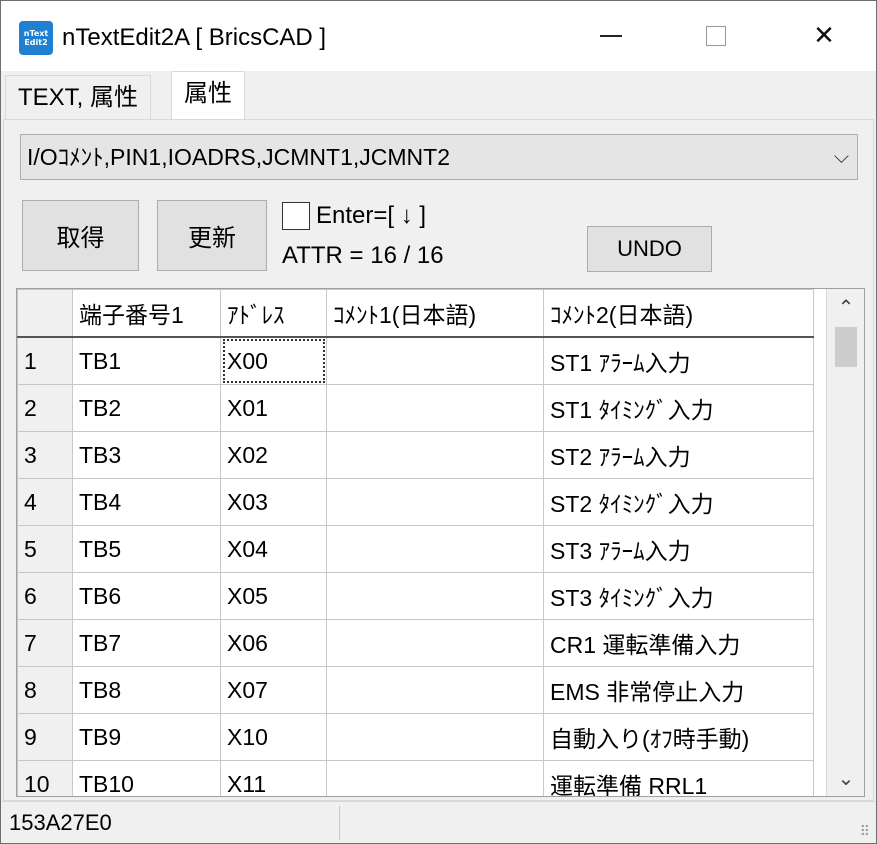 Image resolution: width=877 pixels, height=844 pixels. Describe the element at coordinates (273, 360) in the screenshot. I see `address-cell: X00` at that location.